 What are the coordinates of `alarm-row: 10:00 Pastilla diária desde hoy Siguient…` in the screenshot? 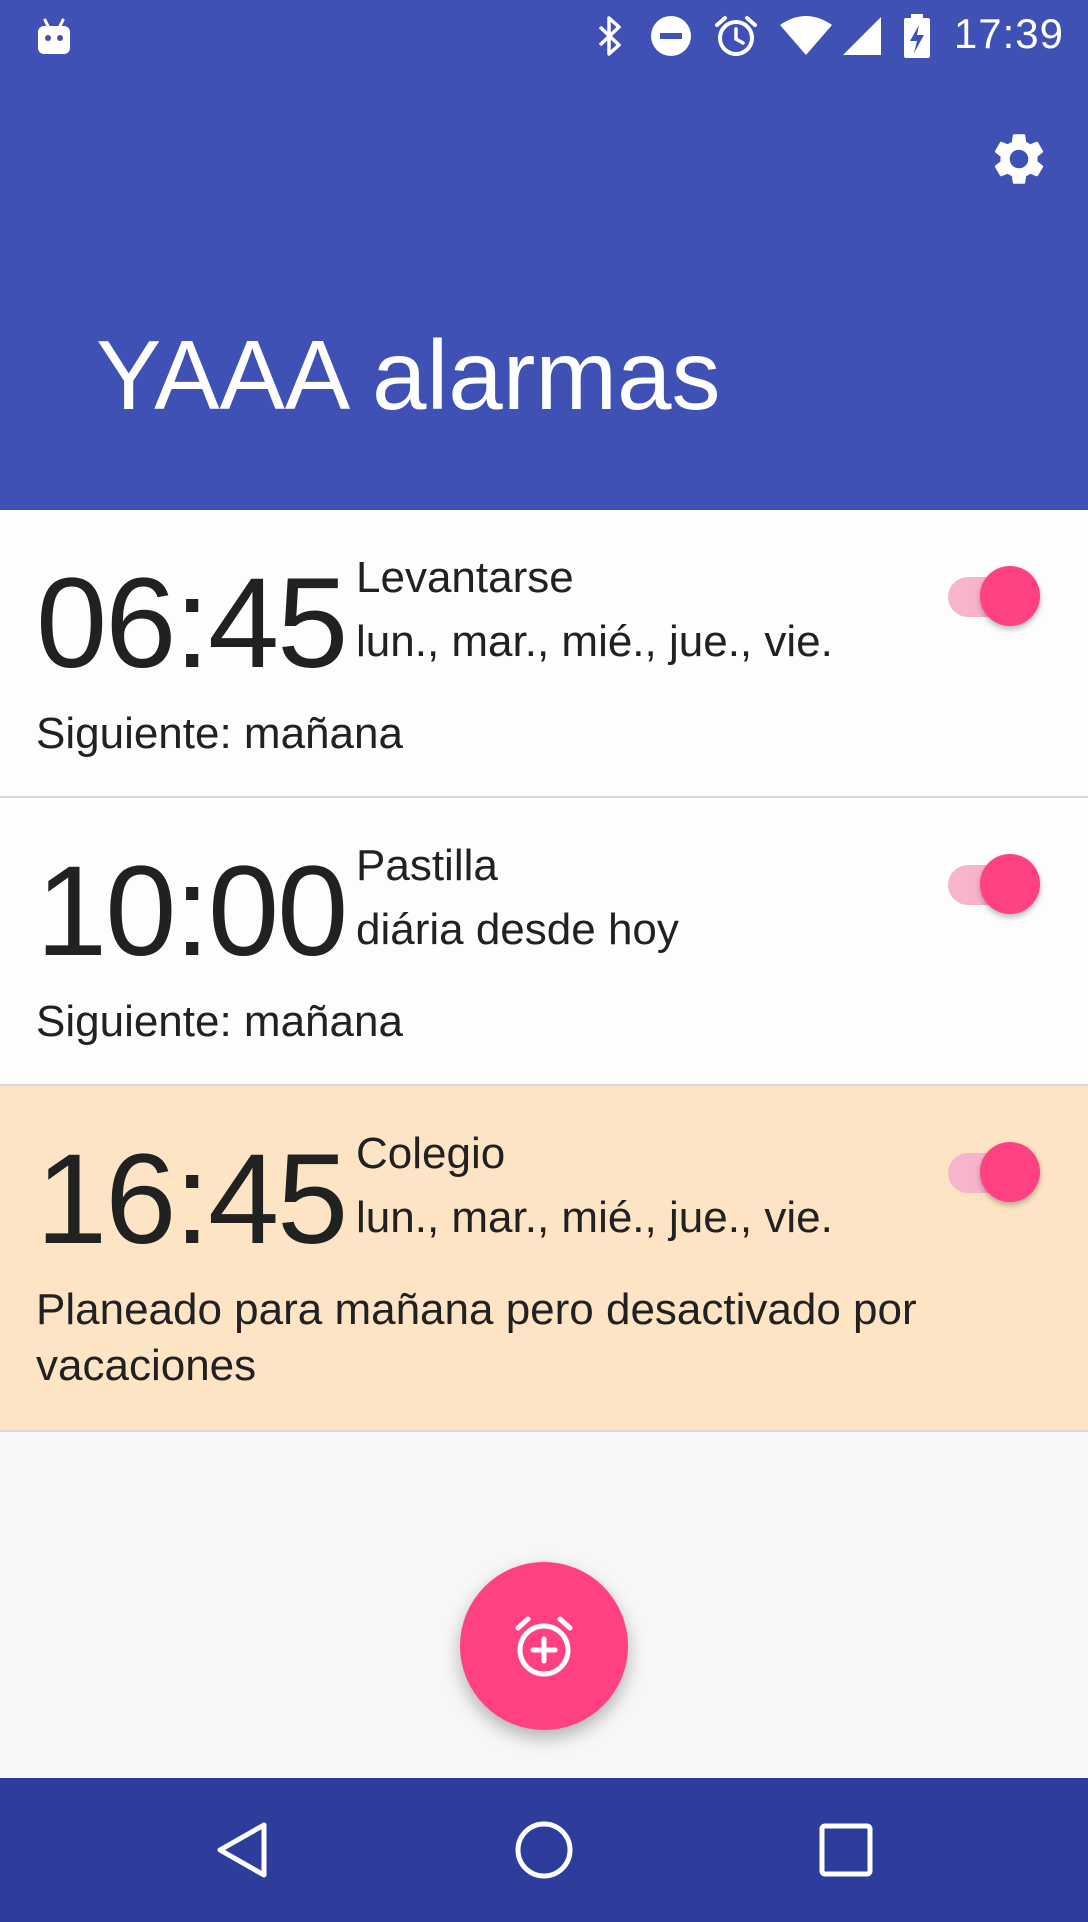 It's located at (544, 942).